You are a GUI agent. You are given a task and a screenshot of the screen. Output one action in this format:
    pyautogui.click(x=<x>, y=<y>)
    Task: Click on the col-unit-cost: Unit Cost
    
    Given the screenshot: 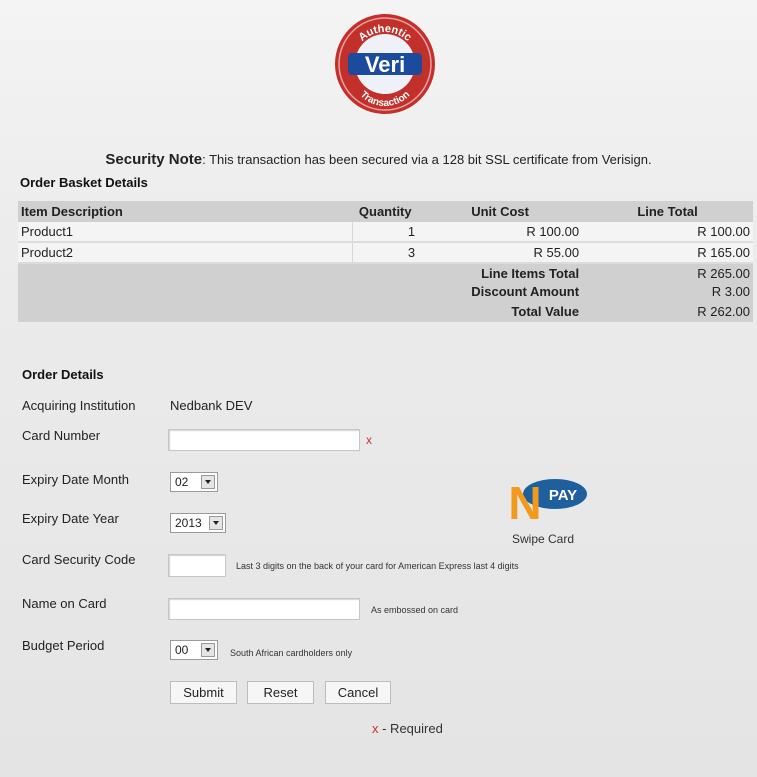 What is the action you would take?
    pyautogui.click(x=500, y=211)
    